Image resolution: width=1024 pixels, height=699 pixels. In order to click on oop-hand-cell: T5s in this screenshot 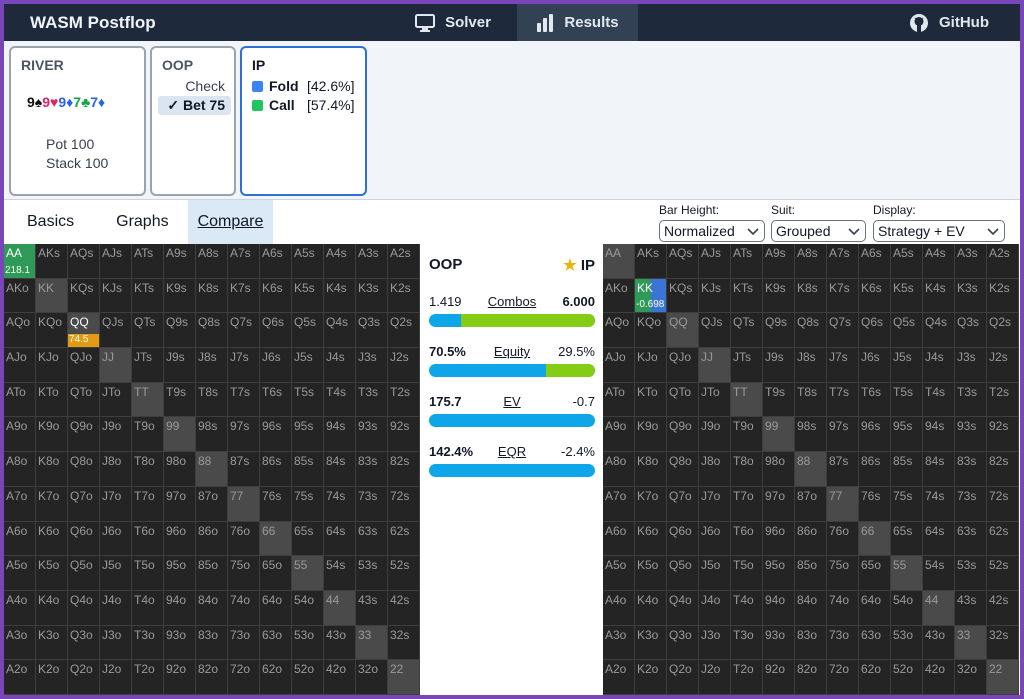, I will do `click(308, 400)`.